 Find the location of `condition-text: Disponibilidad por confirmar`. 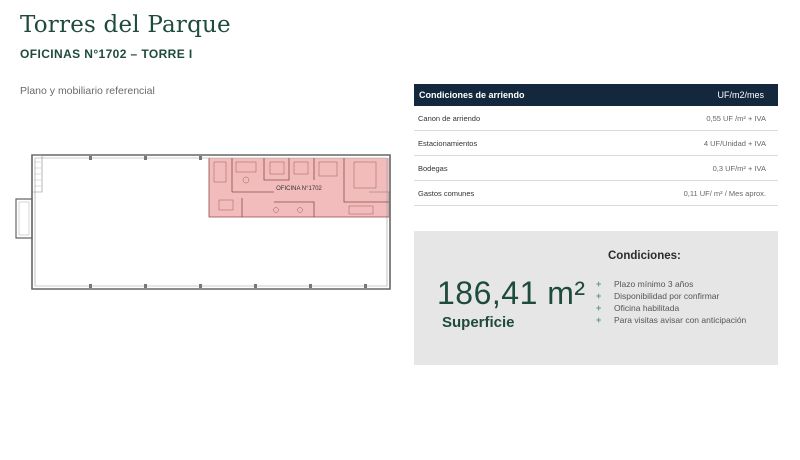

condition-text: Disponibilidad por confirmar is located at coordinates (667, 296).